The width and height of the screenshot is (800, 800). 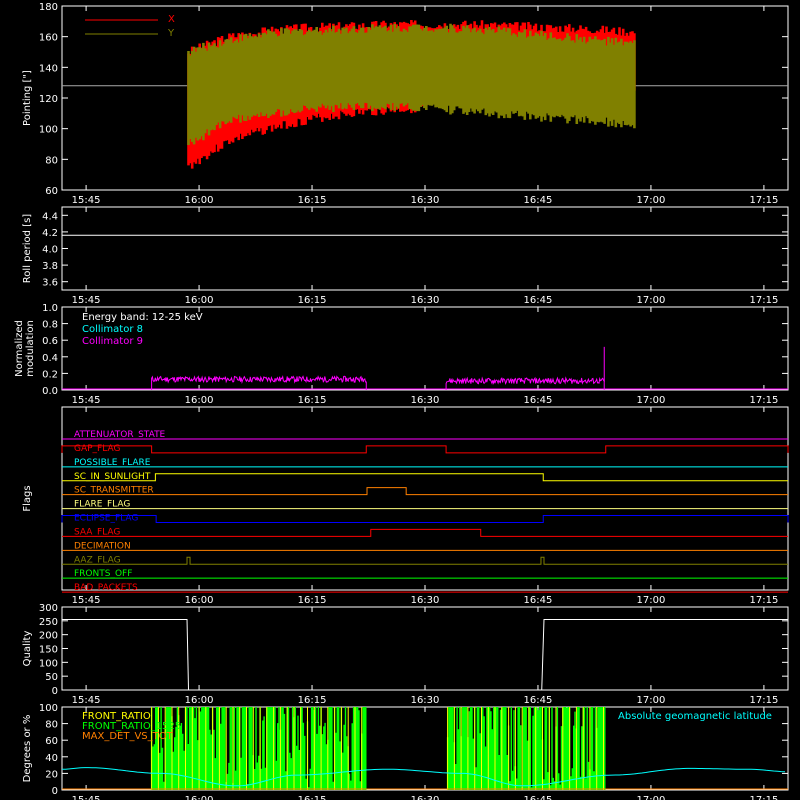 I want to click on legend-collimator-8: Collimator 8, so click(x=112, y=329).